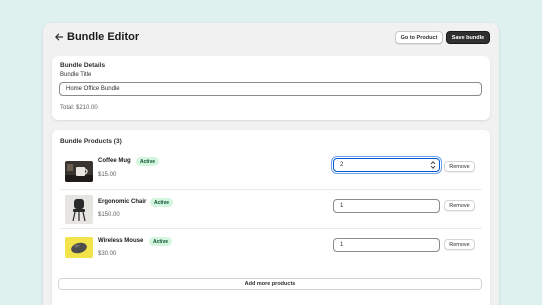 This screenshot has height=305, width=542. Describe the element at coordinates (419, 37) in the screenshot. I see `go-to-product-button: Go to Product` at that location.